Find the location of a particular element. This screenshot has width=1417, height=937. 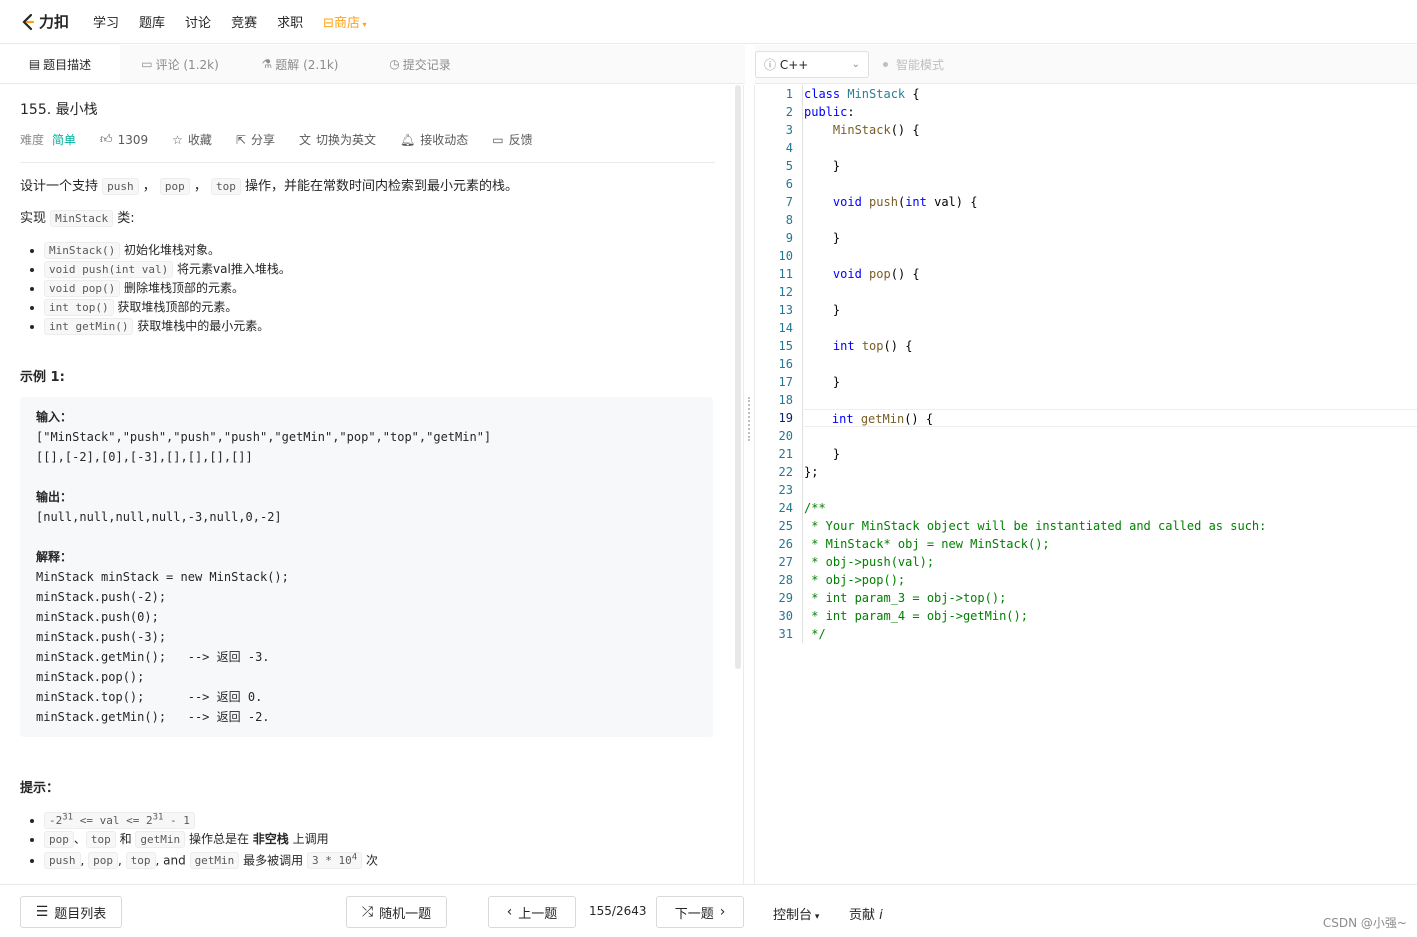

random-problem-button: ⤮ 随机一题 is located at coordinates (396, 912).